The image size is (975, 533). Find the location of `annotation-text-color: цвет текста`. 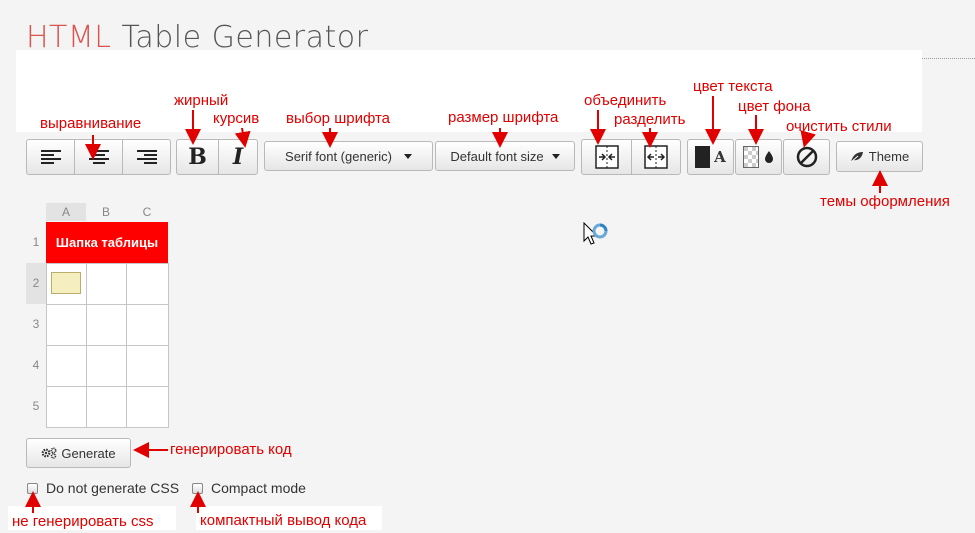

annotation-text-color: цвет текста is located at coordinates (733, 86).